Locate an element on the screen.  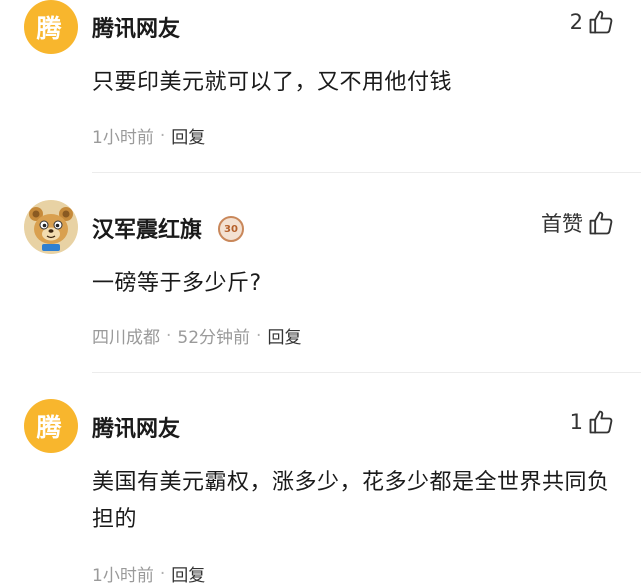
like-count: 首赞 is located at coordinates (562, 224).